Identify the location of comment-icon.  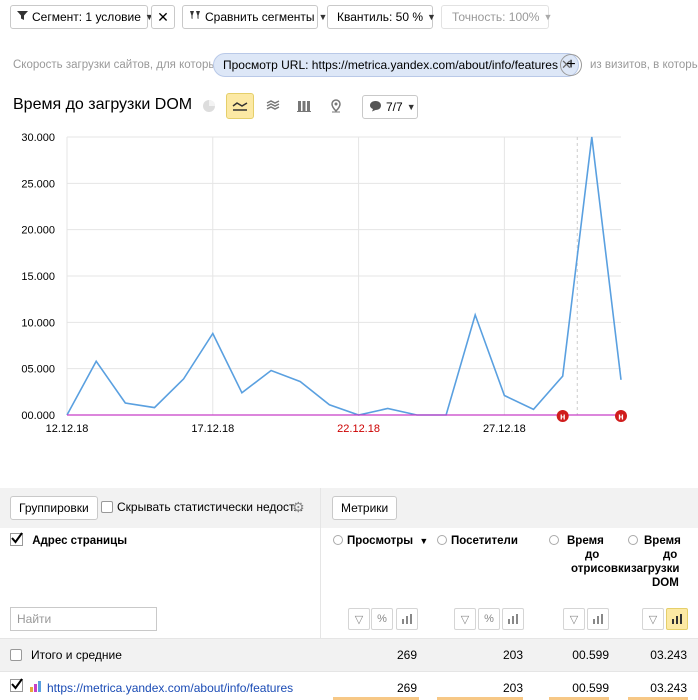
(375, 107).